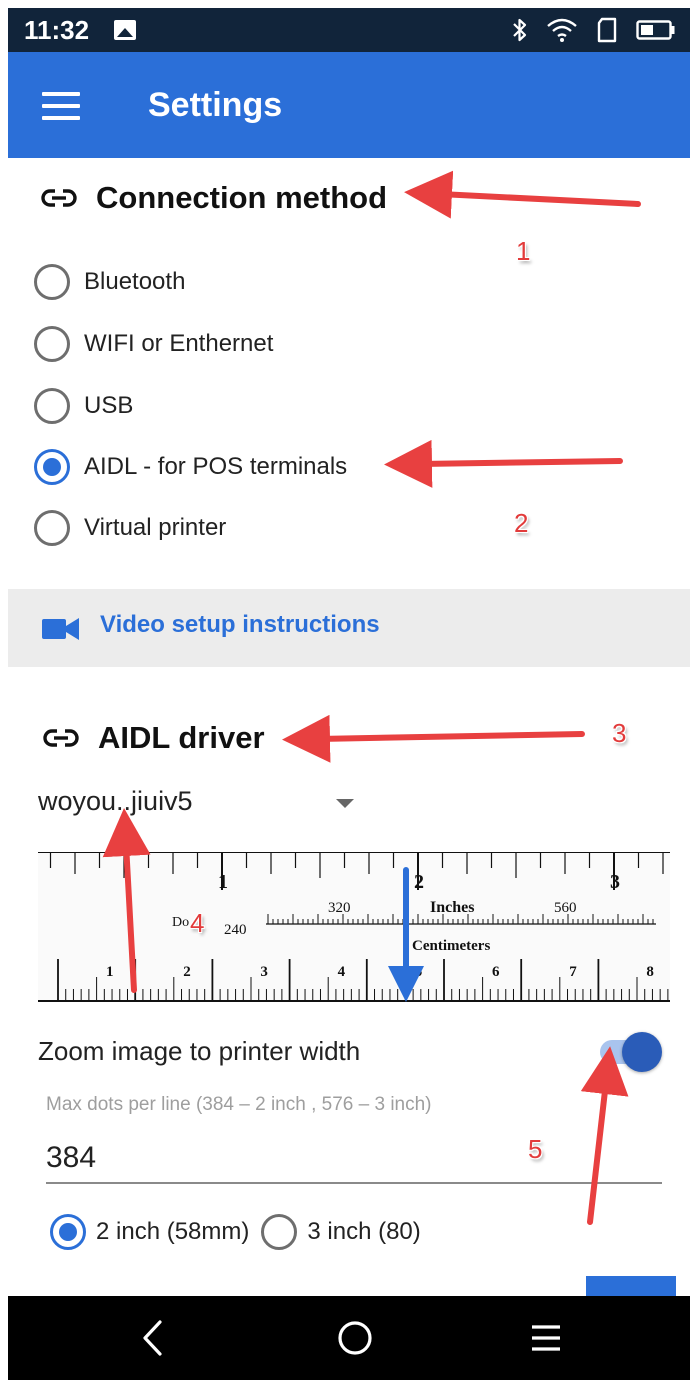 The image size is (690, 1380). I want to click on radio-wifi-ethernet: WIFI or Enthernet, so click(153, 344).